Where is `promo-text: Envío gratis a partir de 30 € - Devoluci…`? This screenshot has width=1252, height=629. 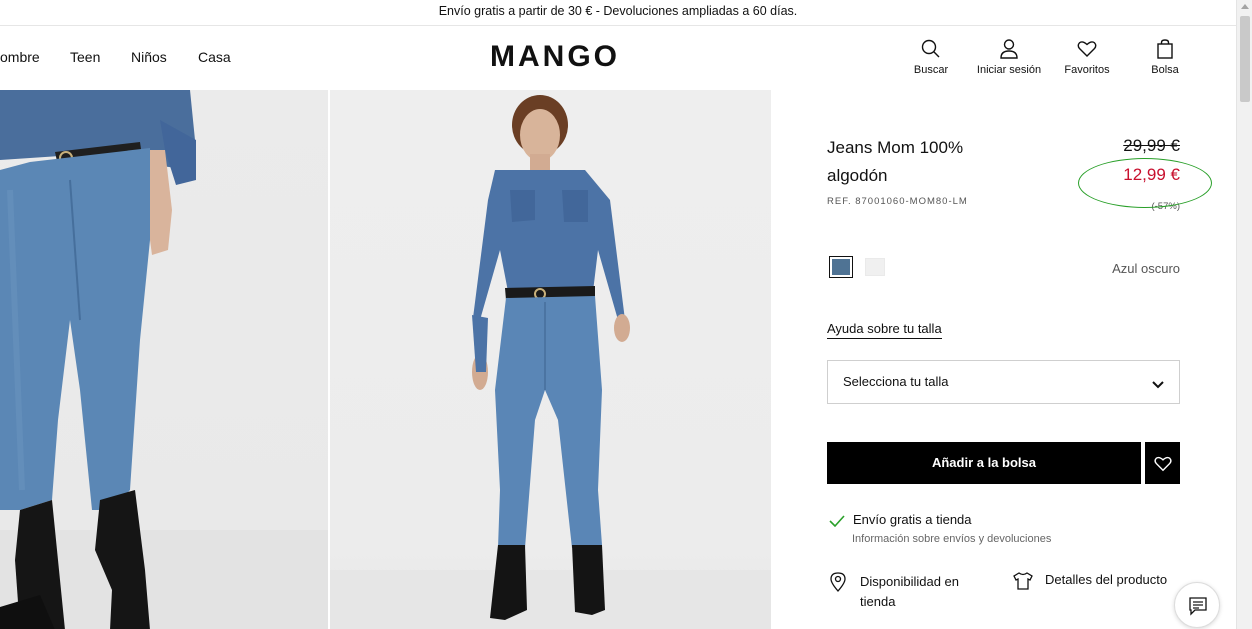 promo-text: Envío gratis a partir de 30 € - Devoluci… is located at coordinates (618, 11).